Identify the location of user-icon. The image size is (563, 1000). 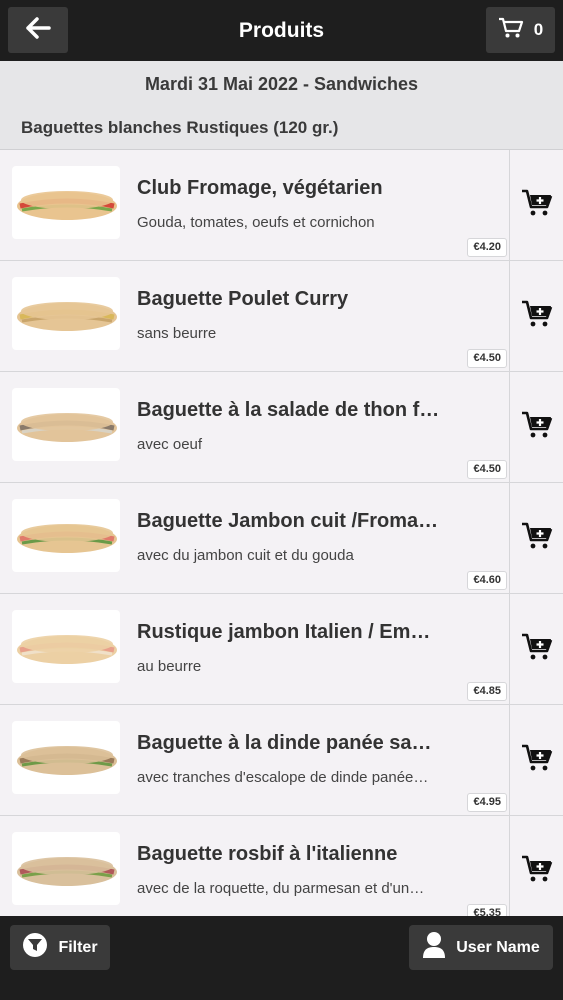
(434, 947).